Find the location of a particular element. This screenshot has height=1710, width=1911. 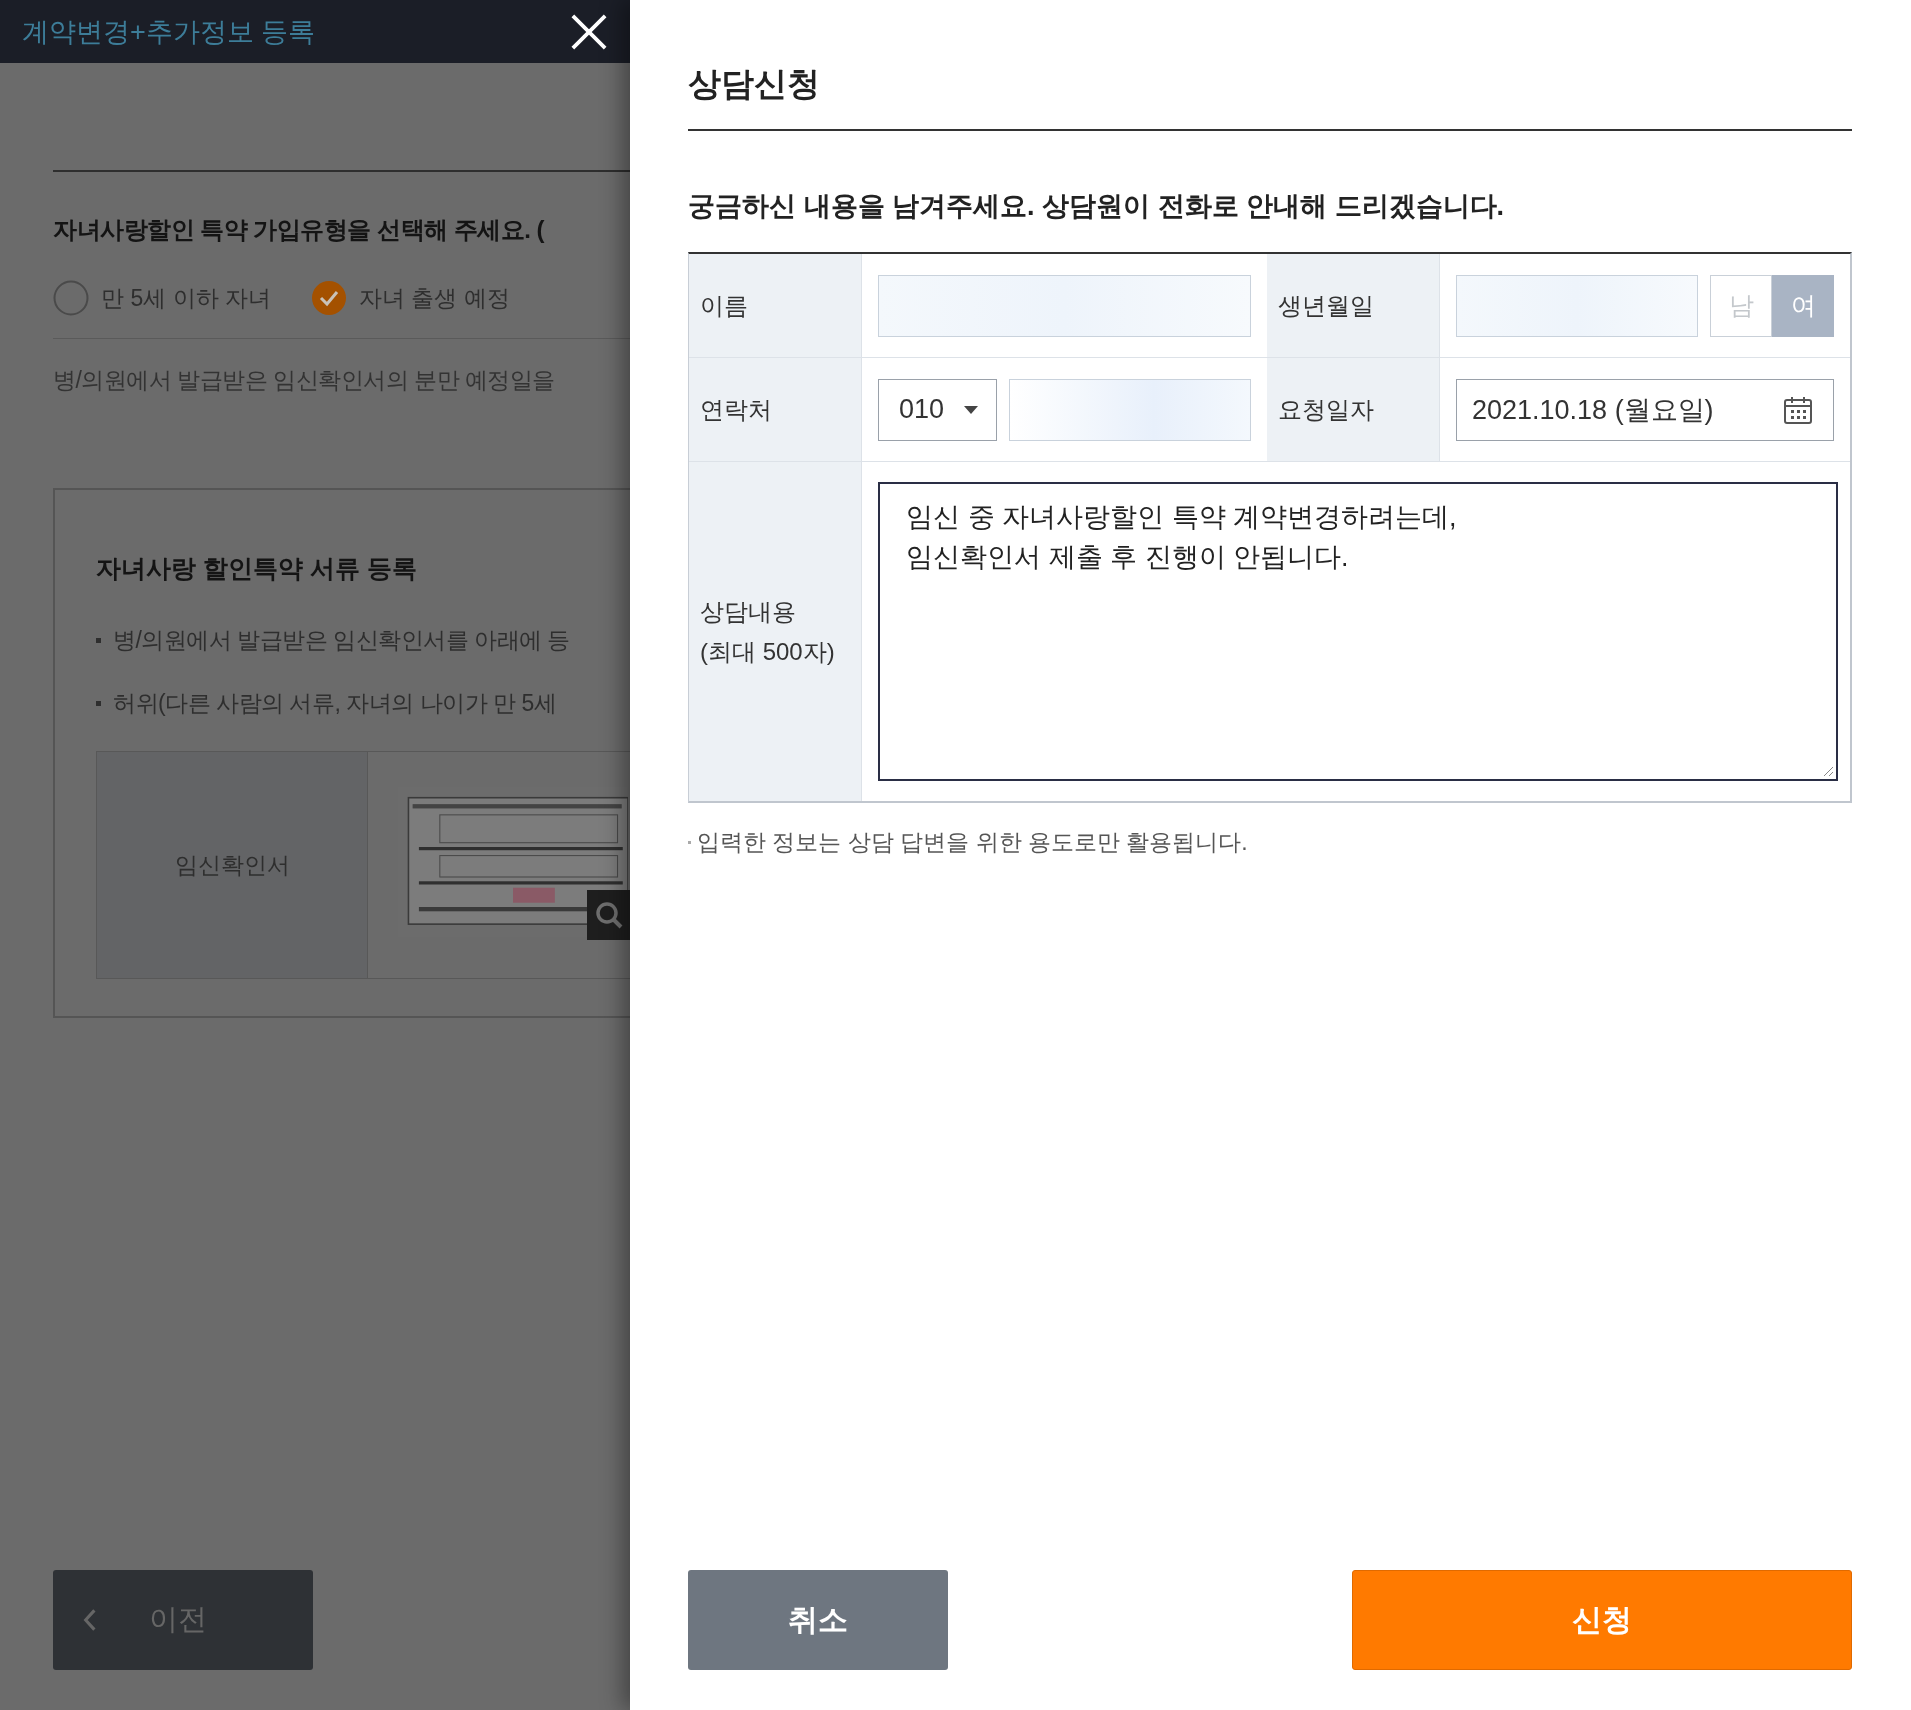

message-field: 임신 중 자녀사랑할인 특약 계약변경하려는데, 임신확인서 제출 후 진행이 안됩니다. is located at coordinates (1358, 631).